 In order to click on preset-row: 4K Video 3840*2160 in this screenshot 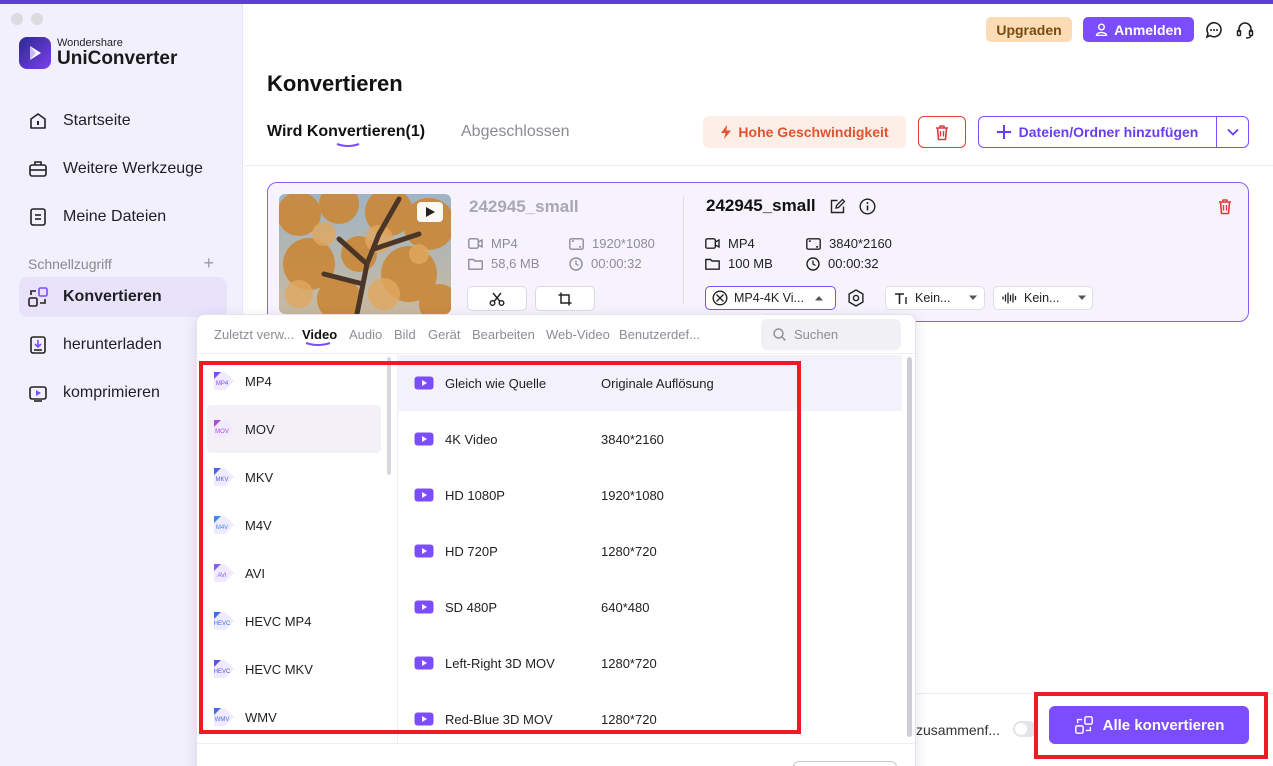, I will do `click(649, 439)`.